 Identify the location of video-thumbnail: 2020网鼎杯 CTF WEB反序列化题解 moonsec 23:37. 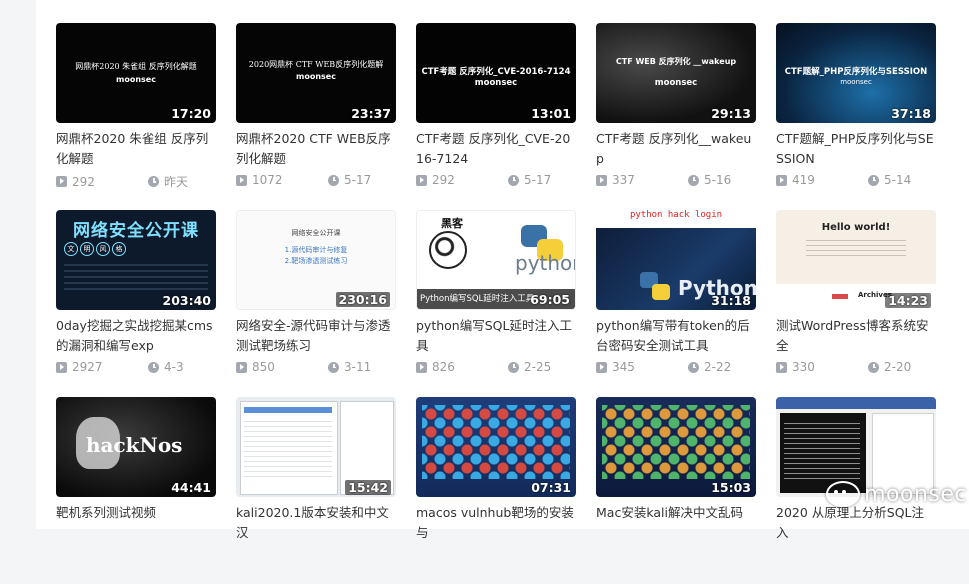
(316, 73).